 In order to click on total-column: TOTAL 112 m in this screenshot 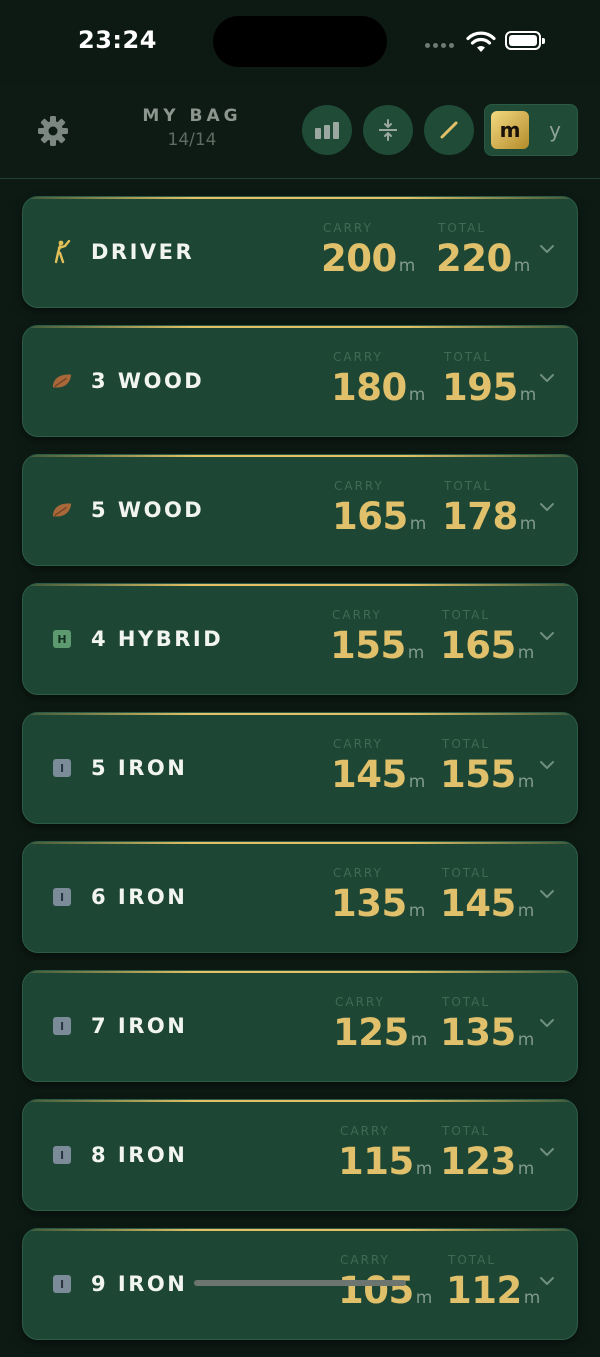, I will do `click(493, 1282)`.